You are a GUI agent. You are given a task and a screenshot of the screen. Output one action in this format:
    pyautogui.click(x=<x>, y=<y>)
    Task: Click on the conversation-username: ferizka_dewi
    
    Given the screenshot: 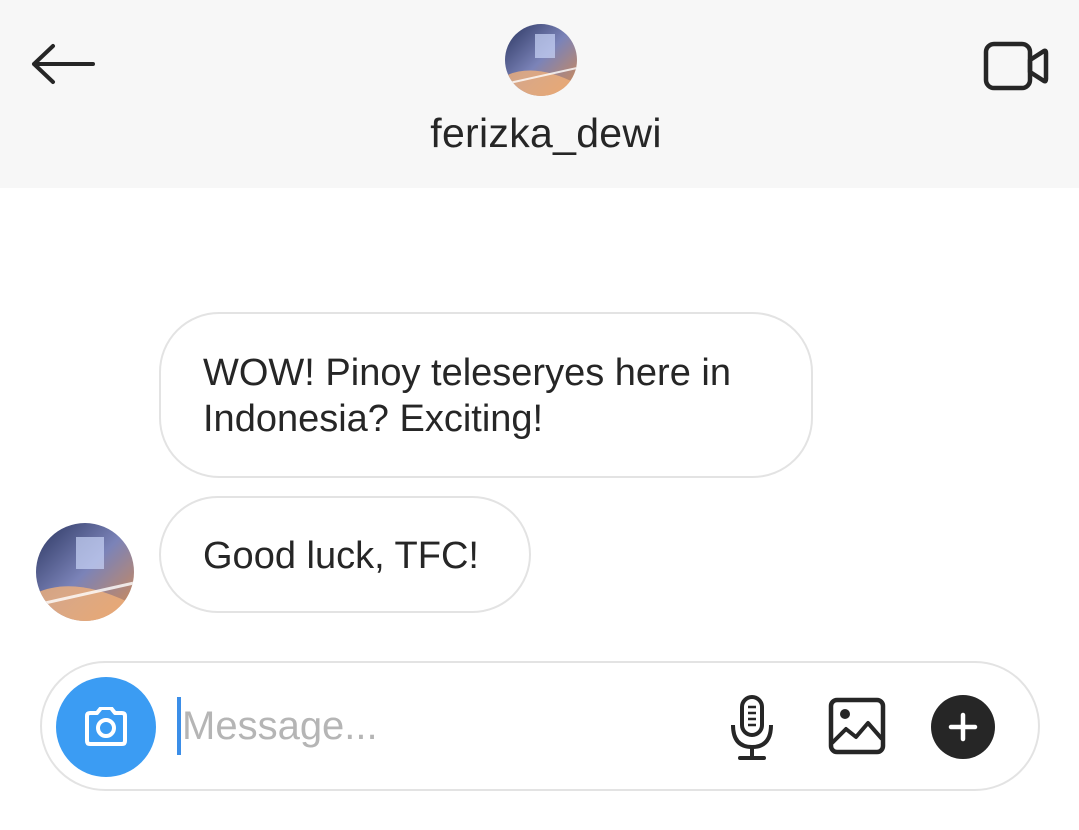 What is the action you would take?
    pyautogui.click(x=539, y=133)
    